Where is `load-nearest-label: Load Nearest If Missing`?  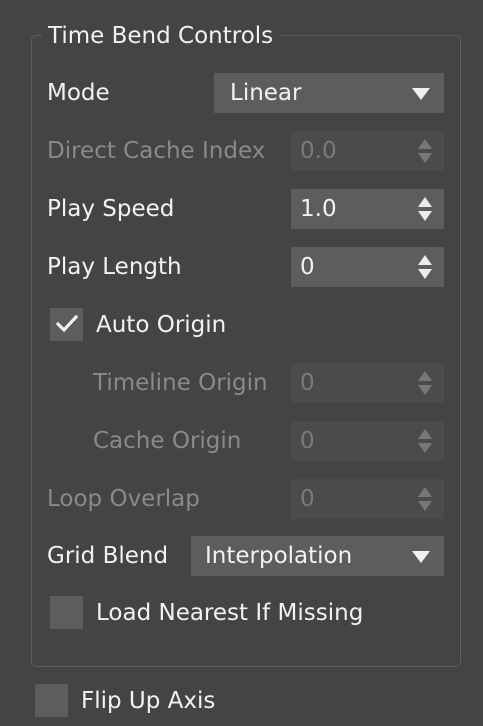 load-nearest-label: Load Nearest If Missing is located at coordinates (229, 613).